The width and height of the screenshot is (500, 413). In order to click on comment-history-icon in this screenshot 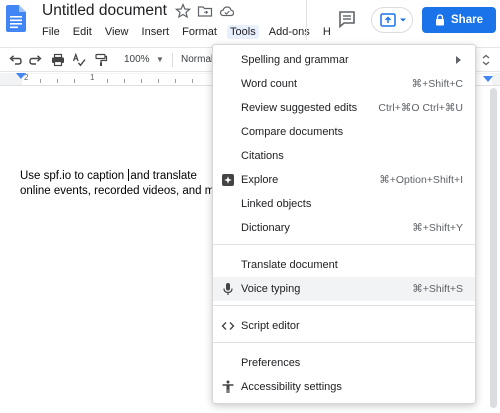, I will do `click(347, 19)`.